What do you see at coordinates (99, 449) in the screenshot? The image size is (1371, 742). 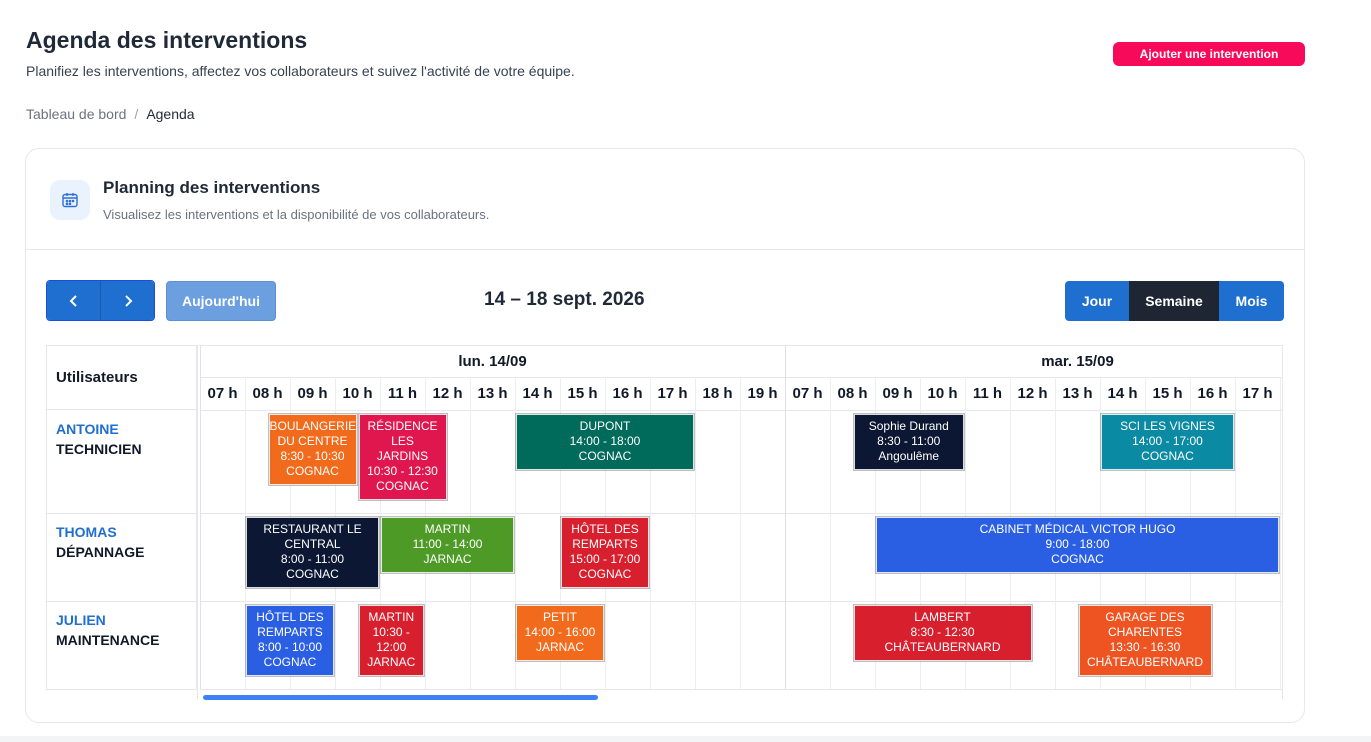 I see `resource-role: TECHNICIEN` at bounding box center [99, 449].